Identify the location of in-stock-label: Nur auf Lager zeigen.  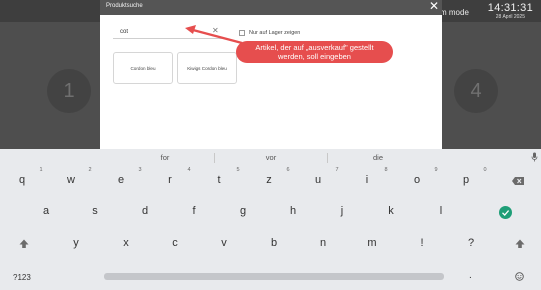
(275, 33).